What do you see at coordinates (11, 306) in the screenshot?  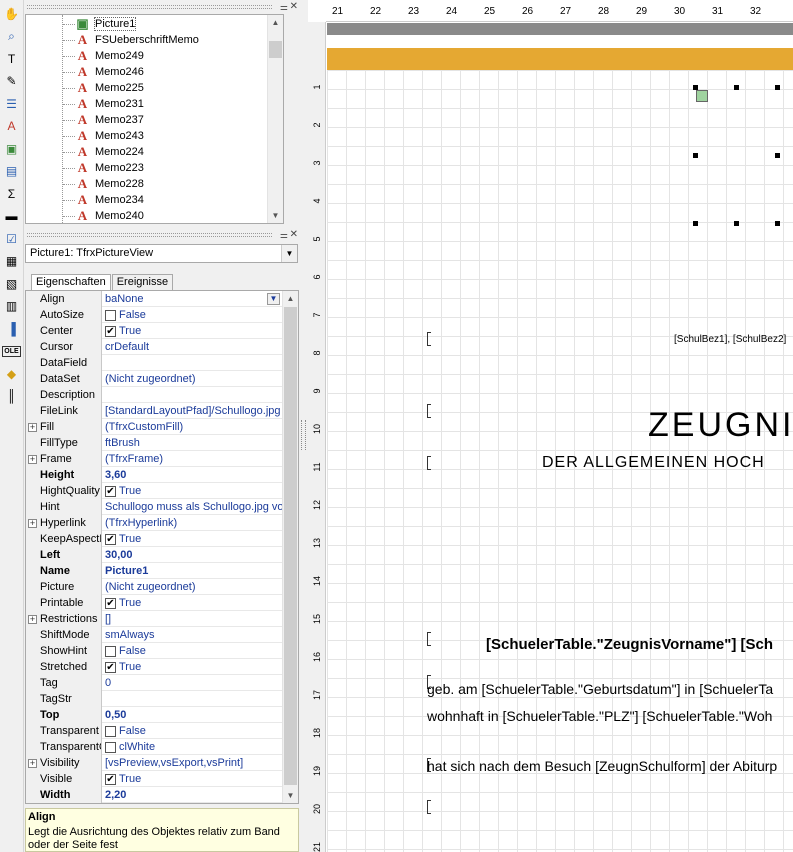 I see `barcode-icon: ▥` at bounding box center [11, 306].